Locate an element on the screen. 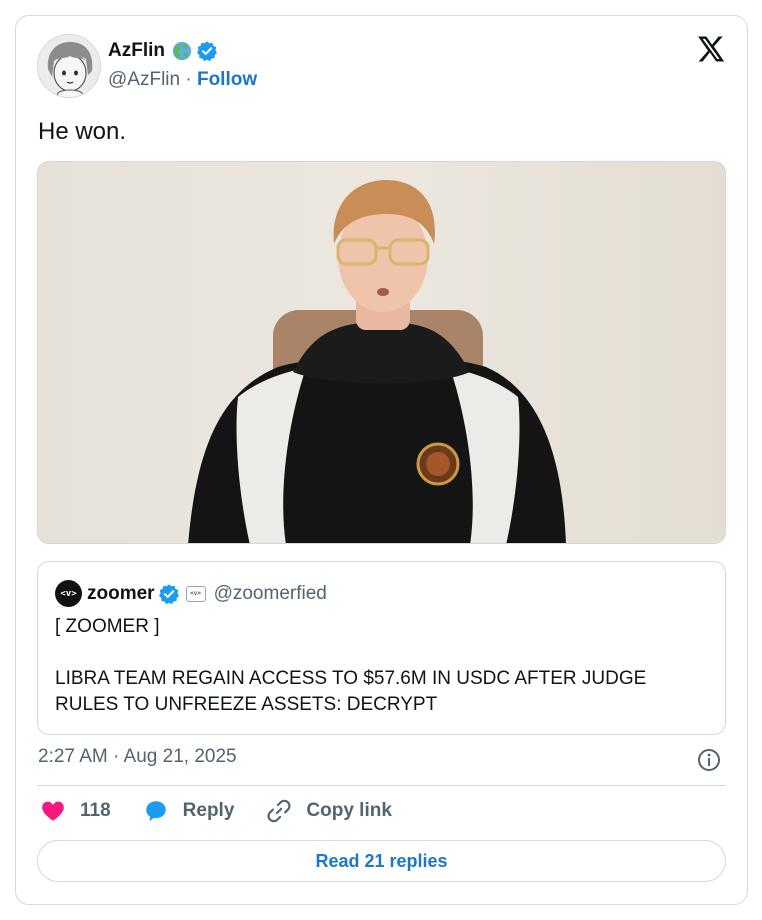  reply-button: Reply is located at coordinates (189, 811).